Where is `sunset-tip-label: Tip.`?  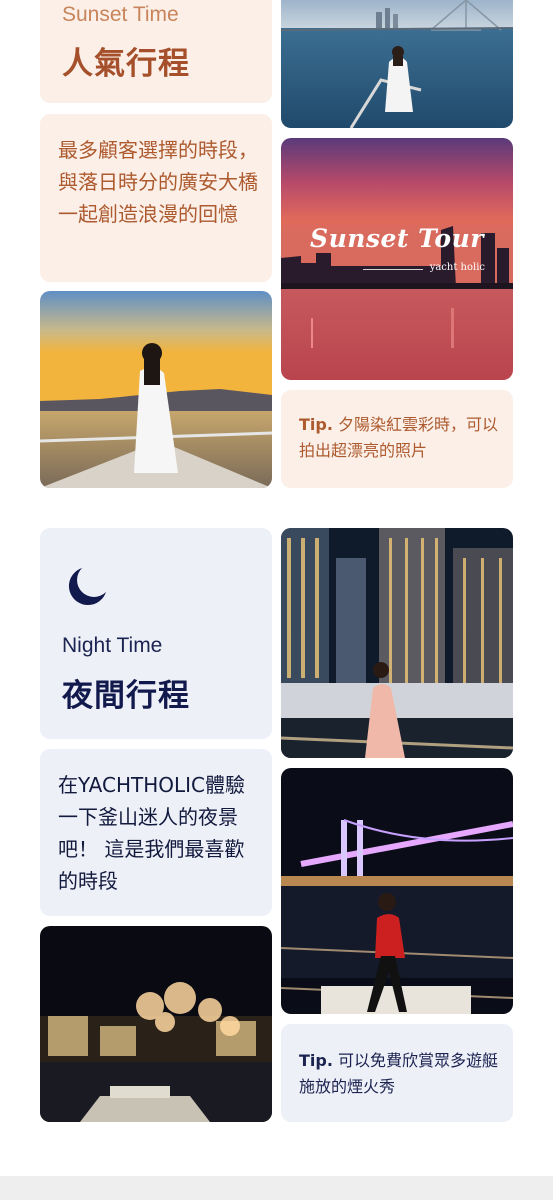 sunset-tip-label: Tip. is located at coordinates (316, 424).